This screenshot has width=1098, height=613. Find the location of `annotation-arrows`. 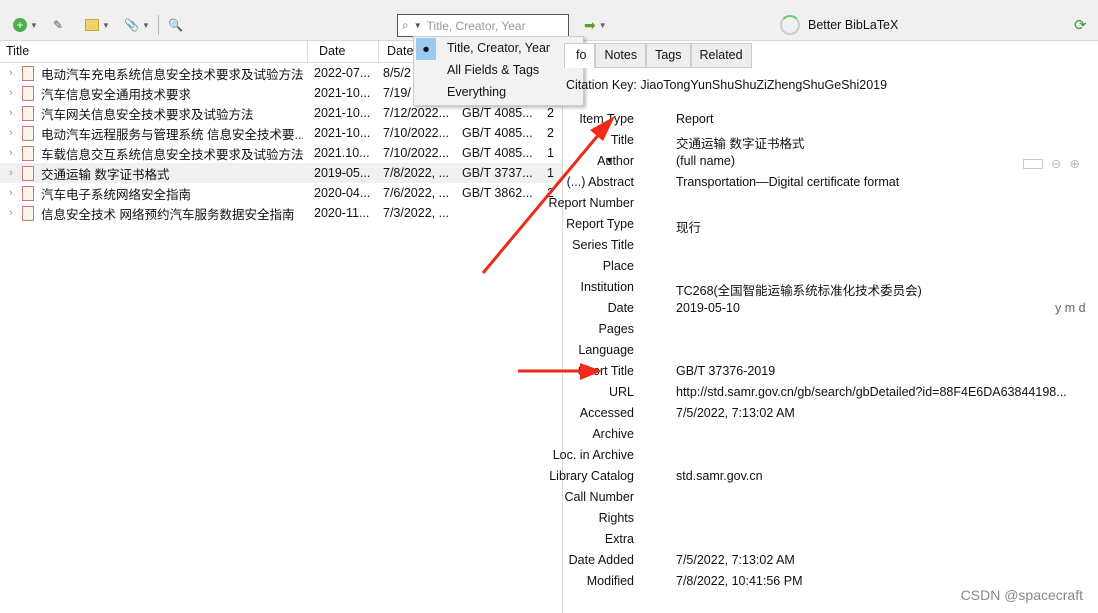

annotation-arrows is located at coordinates (548, 248).